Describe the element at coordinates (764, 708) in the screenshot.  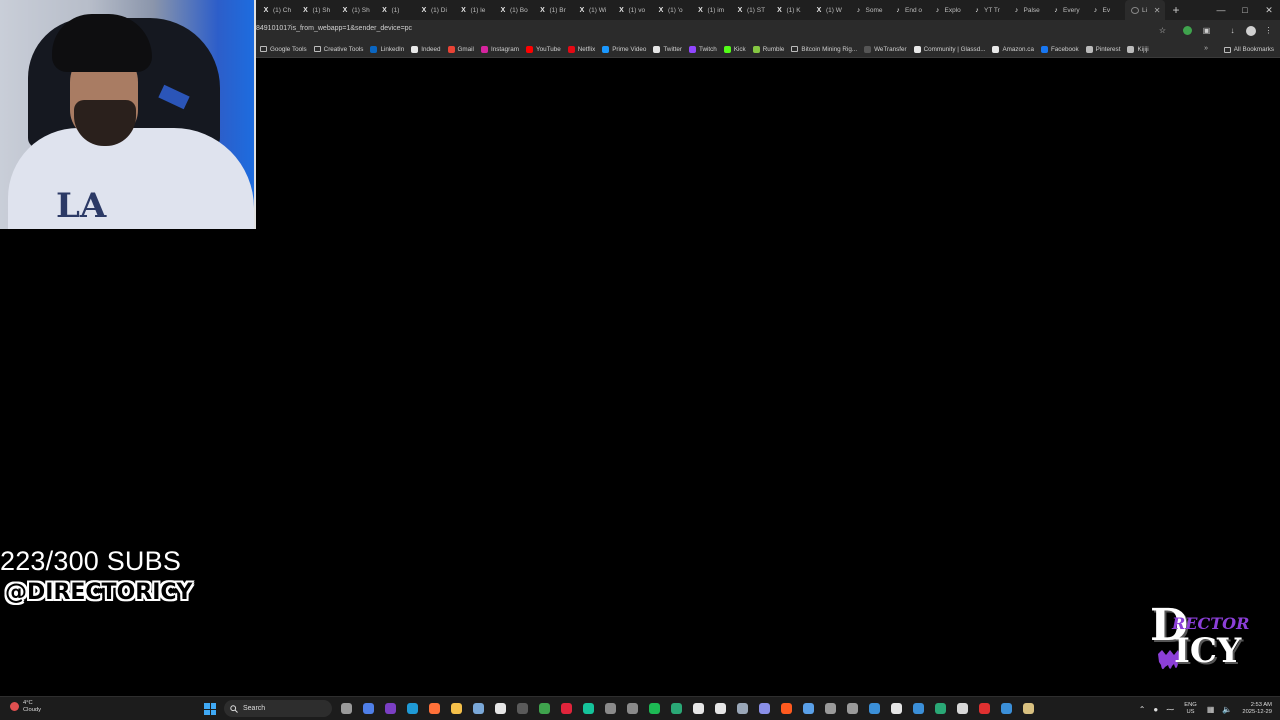
I see `discord-taskbar-icon` at that location.